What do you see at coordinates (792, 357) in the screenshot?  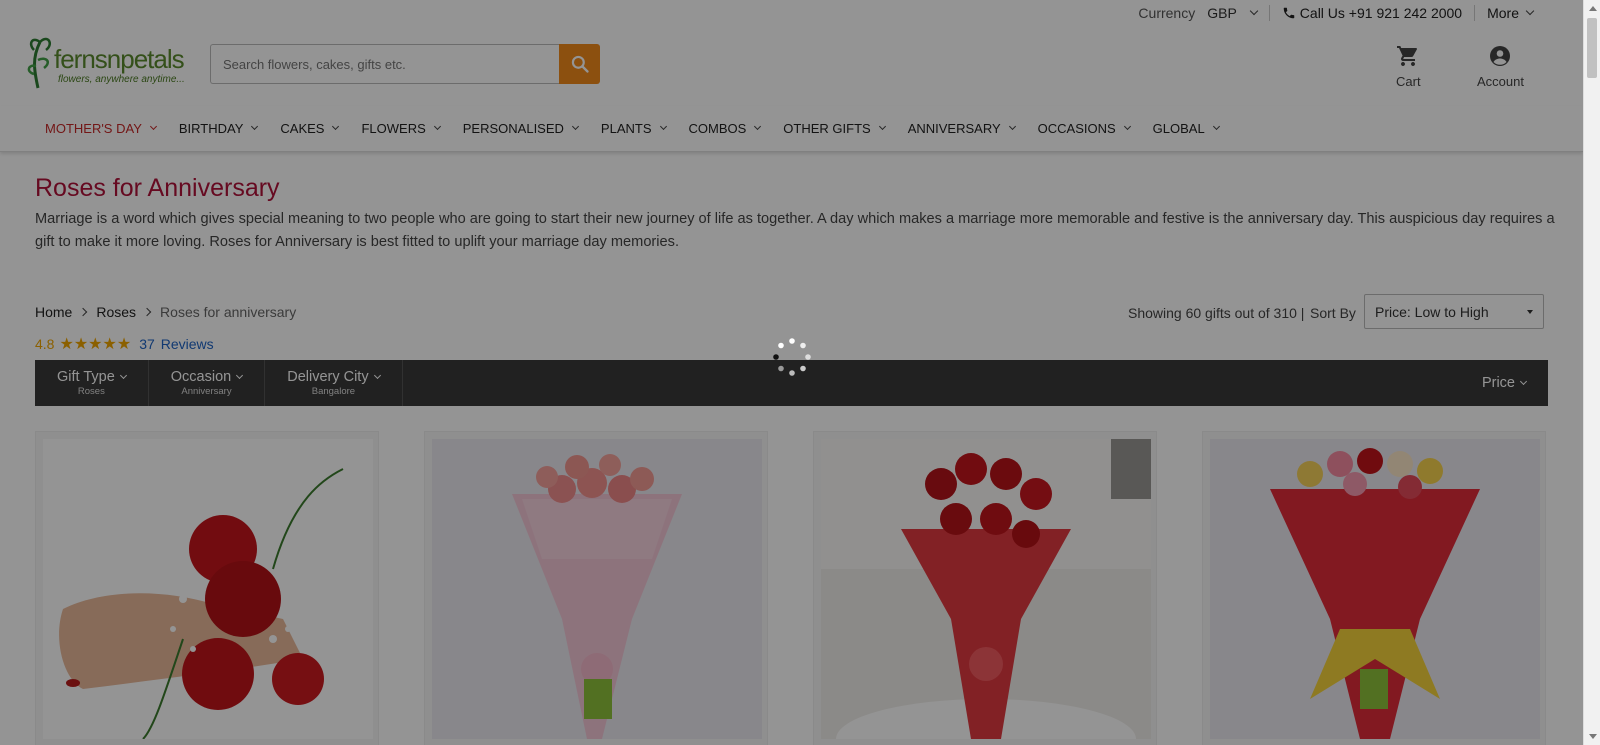 I see `loading-spinner-icon` at bounding box center [792, 357].